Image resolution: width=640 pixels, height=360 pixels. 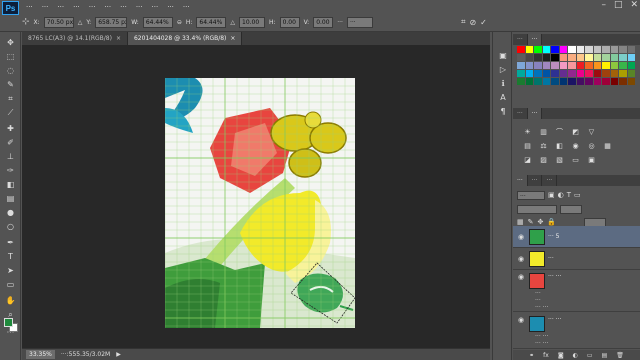 What do you see at coordinates (559, 160) in the screenshot?
I see `threshold-icon: ▧` at bounding box center [559, 160].